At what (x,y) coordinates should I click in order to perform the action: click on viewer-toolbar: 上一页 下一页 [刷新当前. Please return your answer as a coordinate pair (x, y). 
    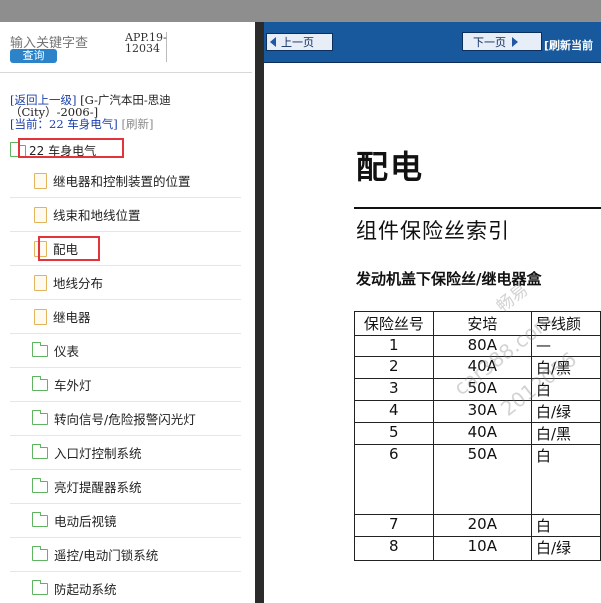
    Looking at the image, I should click on (432, 42).